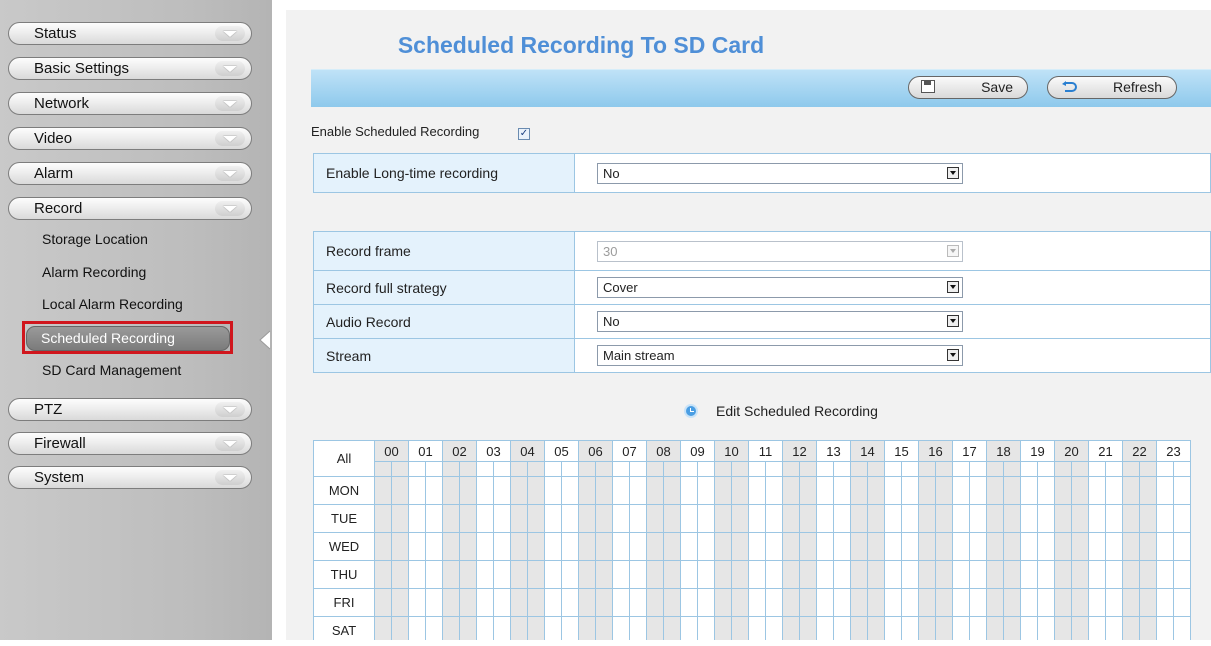 The height and width of the screenshot is (646, 1211). Describe the element at coordinates (1139, 451) in the screenshot. I see `hour-header: 22` at that location.